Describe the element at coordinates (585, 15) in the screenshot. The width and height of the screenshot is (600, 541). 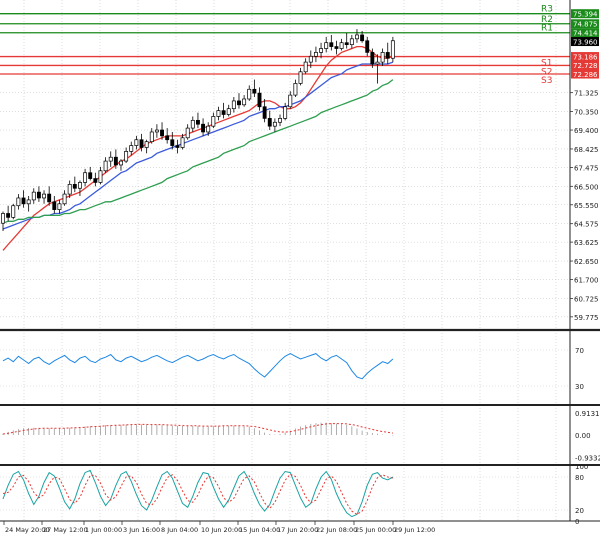
I see `price-tag-label: 75.394` at that location.